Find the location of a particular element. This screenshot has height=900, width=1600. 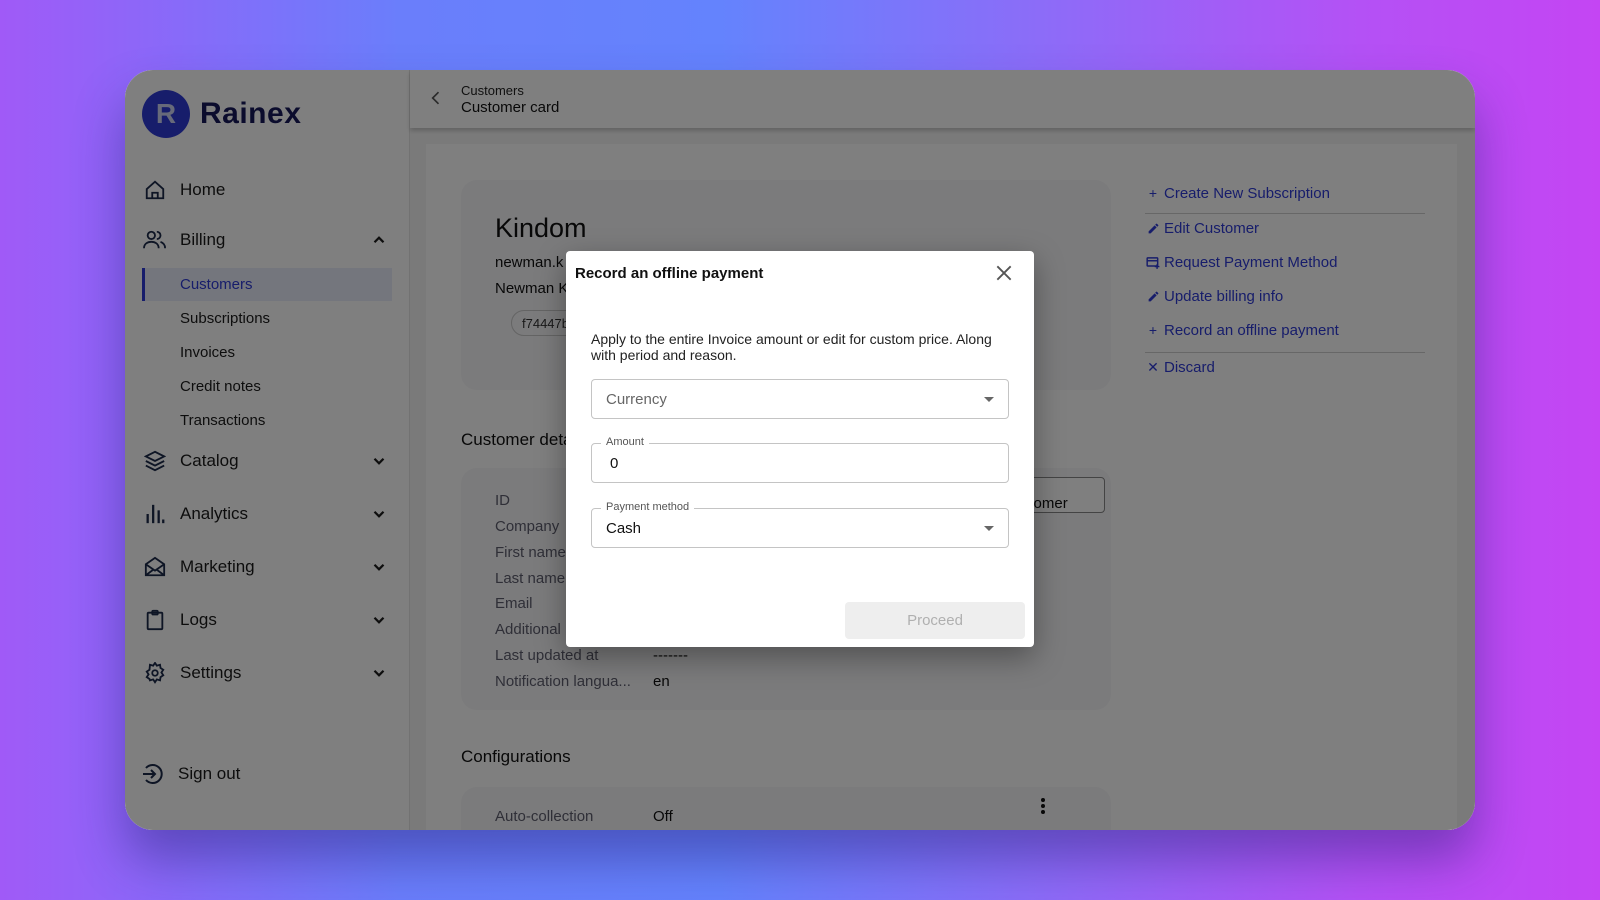

payment-method-select: Payment method Cash is located at coordinates (800, 524).